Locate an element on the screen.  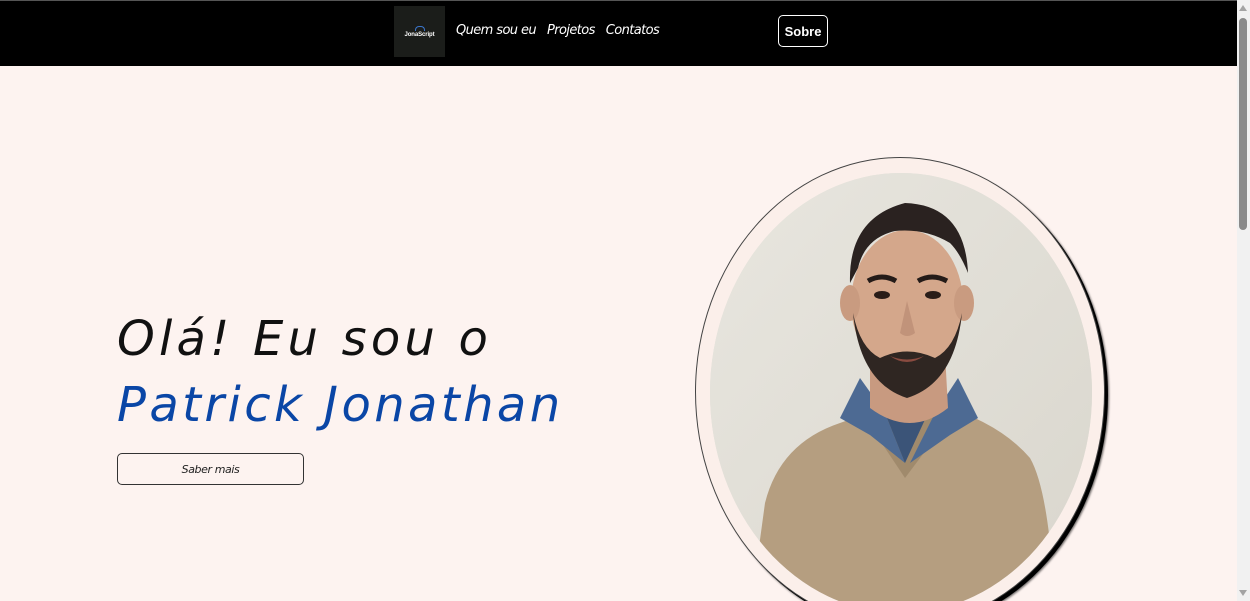
hero-name: Patrick Jonathan is located at coordinates (340, 405).